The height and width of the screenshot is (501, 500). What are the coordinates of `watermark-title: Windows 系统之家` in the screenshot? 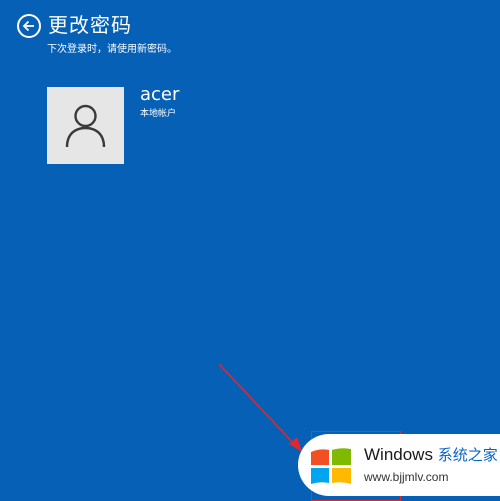 It's located at (431, 455).